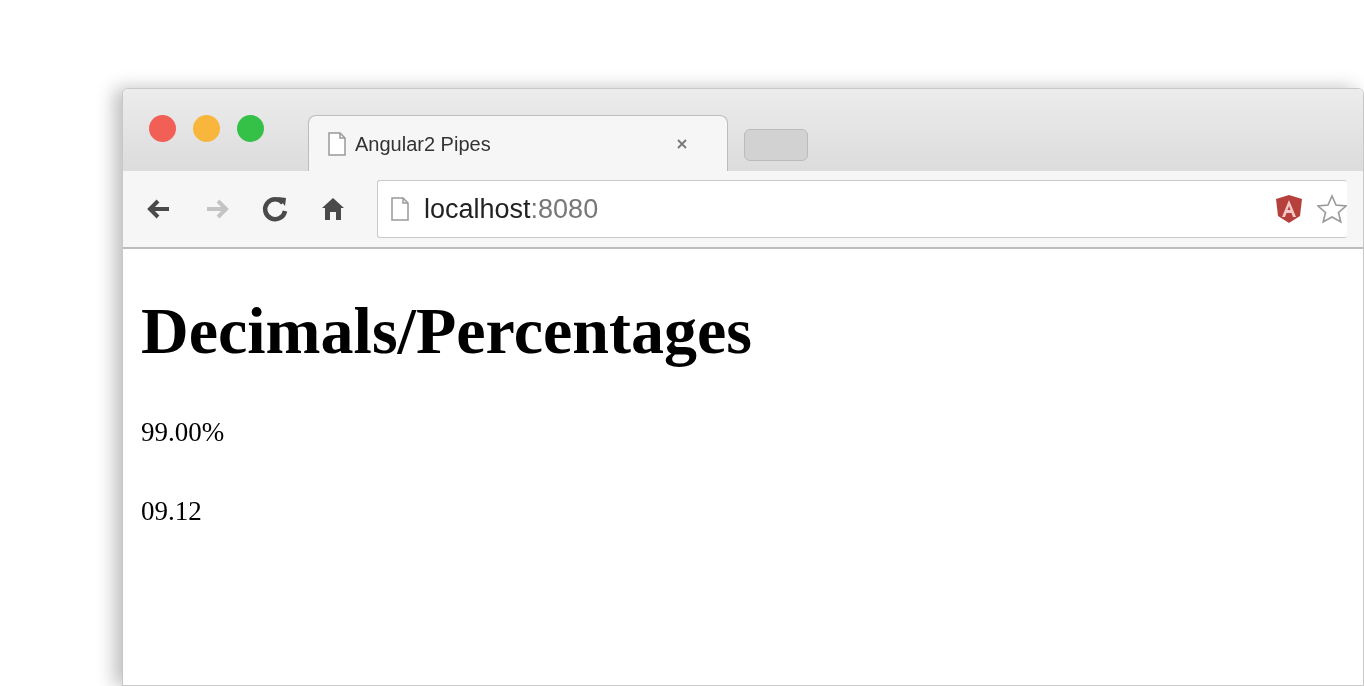 This screenshot has height=686, width=1364. I want to click on close-icon, so click(682, 143).